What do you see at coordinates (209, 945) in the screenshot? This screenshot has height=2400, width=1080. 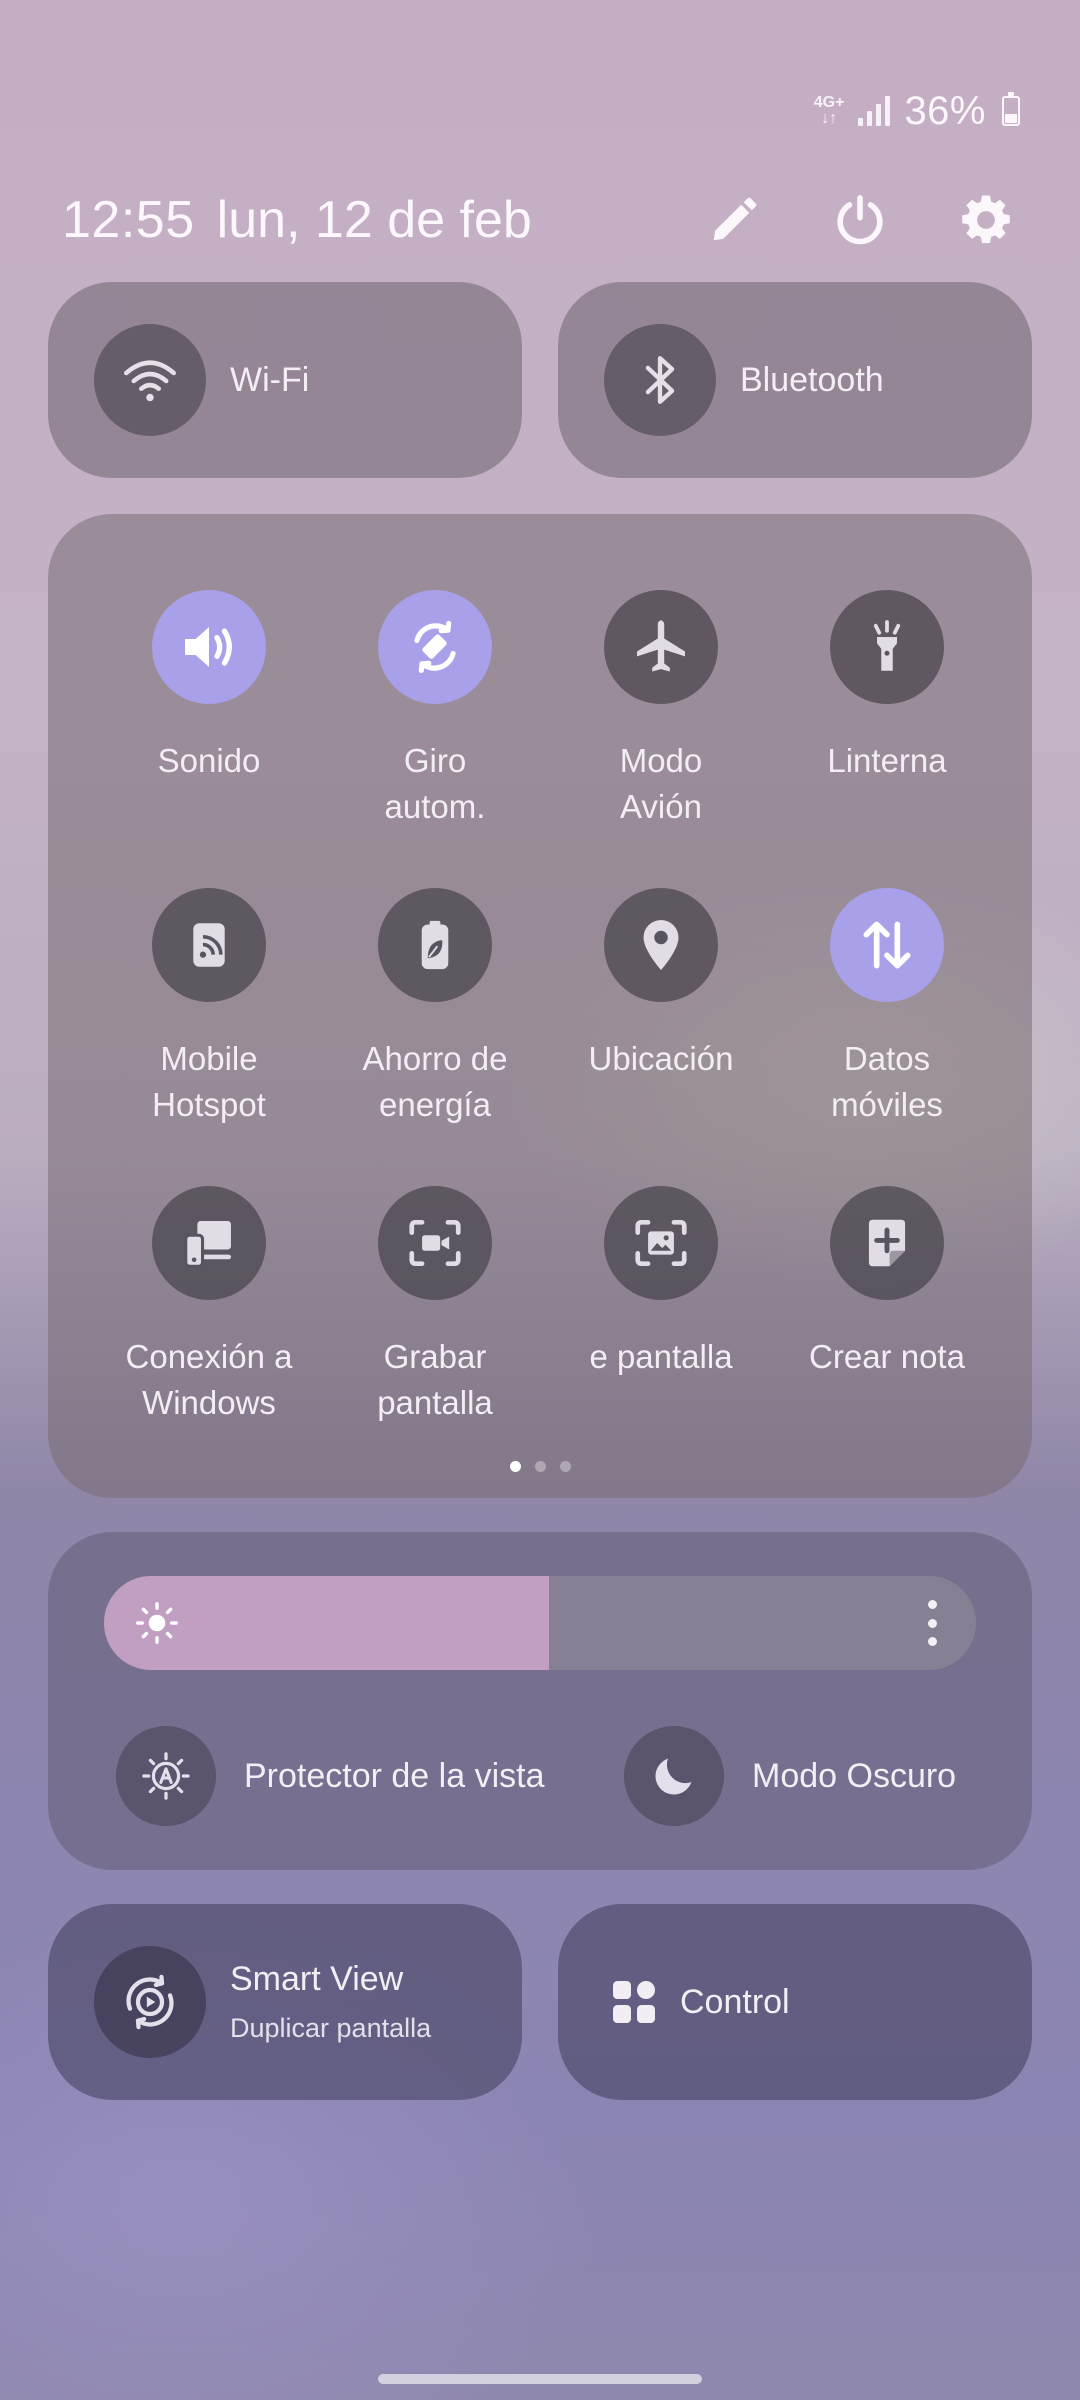 I see `hotspot-icon` at bounding box center [209, 945].